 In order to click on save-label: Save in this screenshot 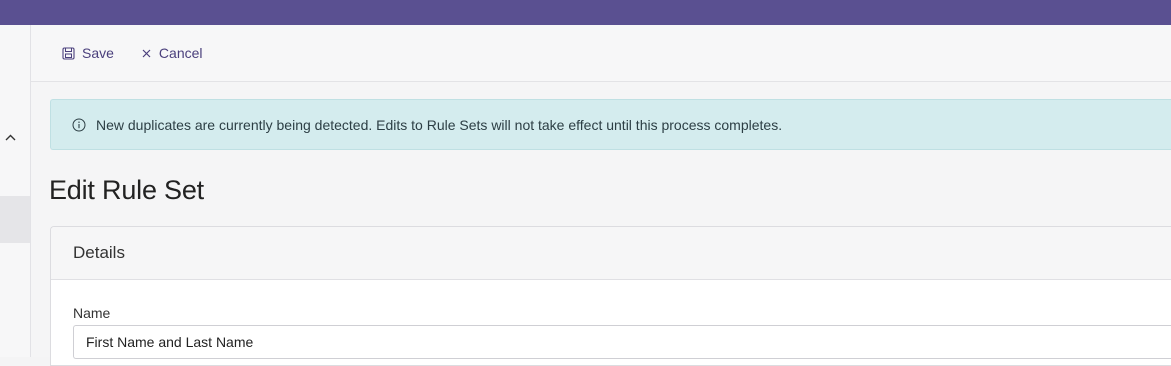, I will do `click(98, 53)`.